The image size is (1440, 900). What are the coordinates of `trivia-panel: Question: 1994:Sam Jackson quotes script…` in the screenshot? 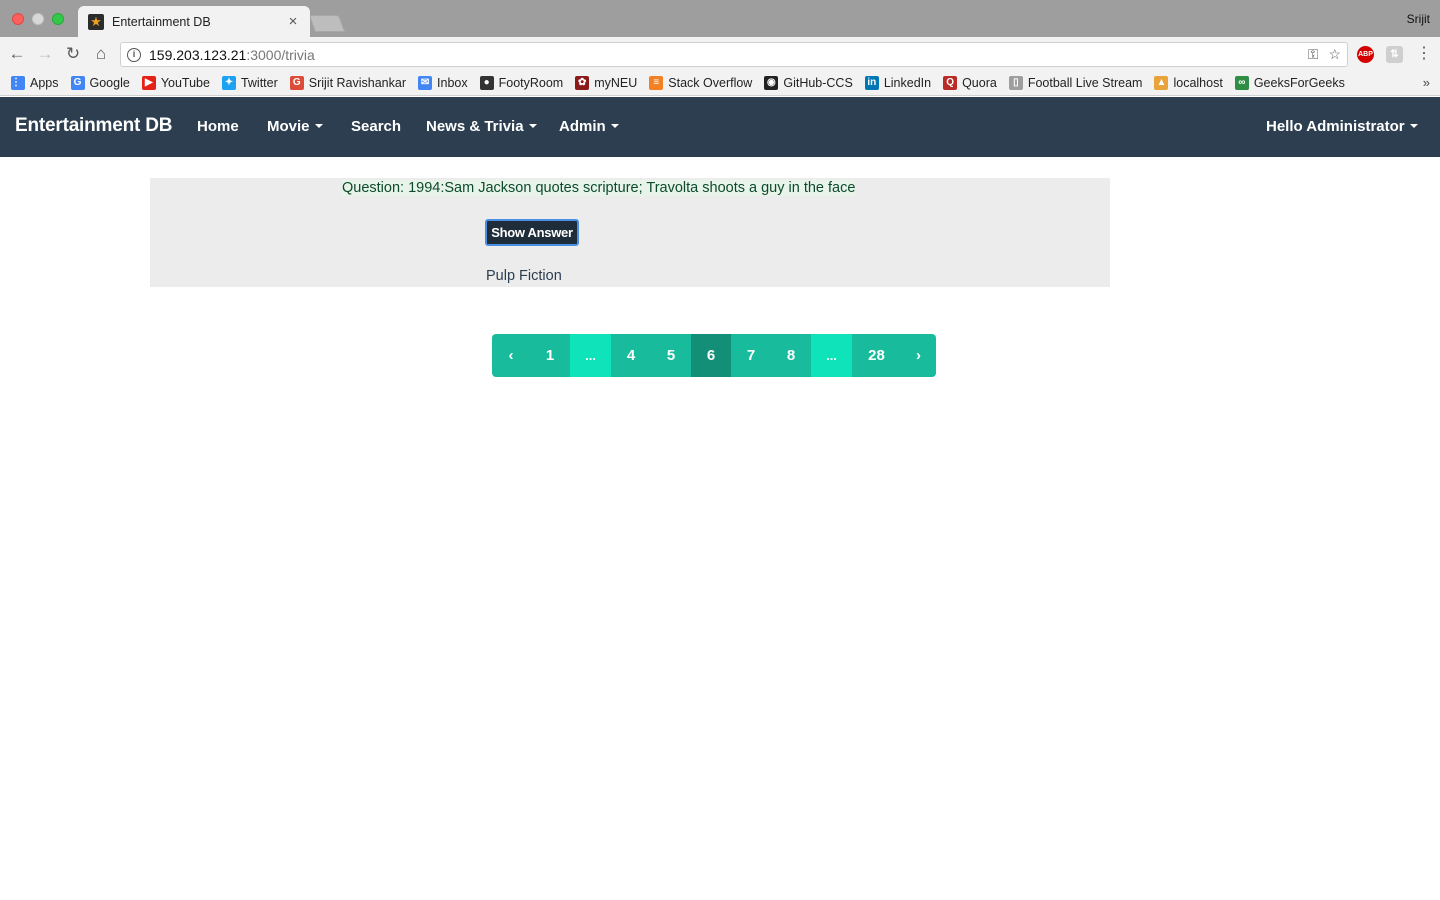 It's located at (630, 232).